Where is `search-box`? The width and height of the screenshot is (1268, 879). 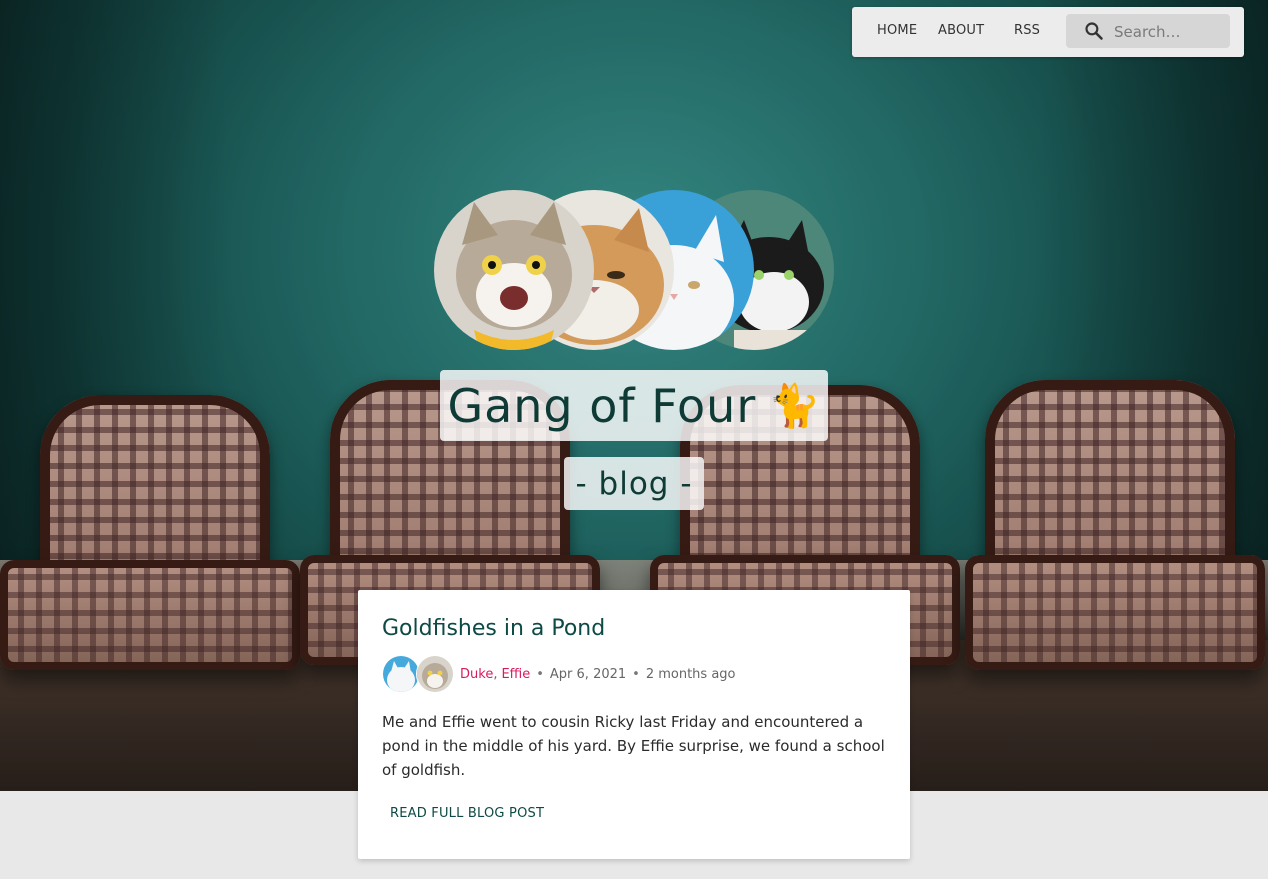
search-box is located at coordinates (1148, 32).